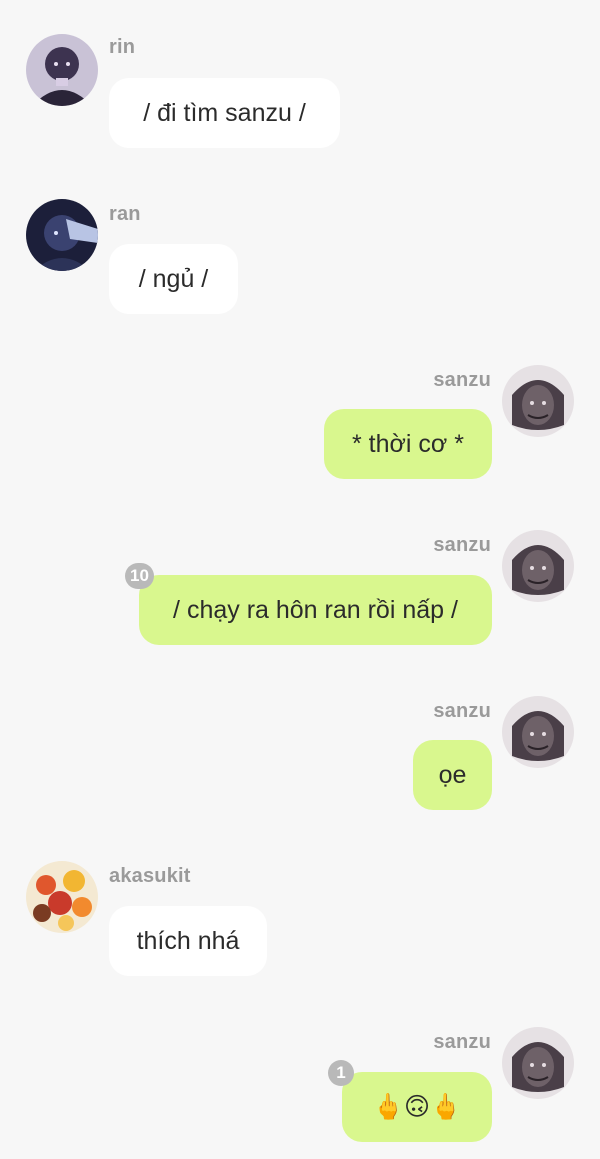 The height and width of the screenshot is (1159, 600). Describe the element at coordinates (62, 235) in the screenshot. I see `avatar-ran` at that location.